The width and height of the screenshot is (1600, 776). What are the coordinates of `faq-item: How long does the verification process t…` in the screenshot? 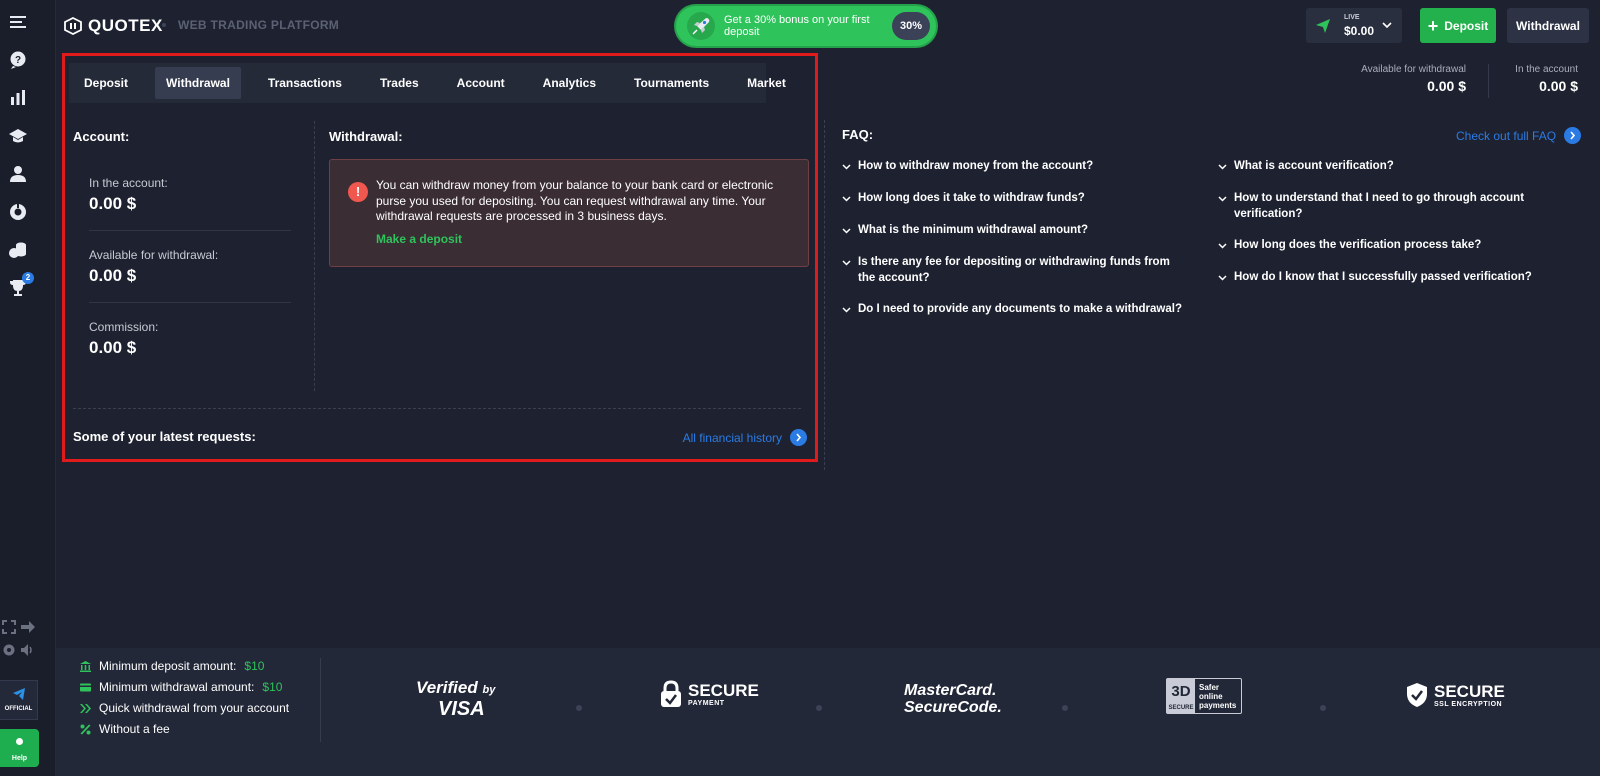 It's located at (1378, 246).